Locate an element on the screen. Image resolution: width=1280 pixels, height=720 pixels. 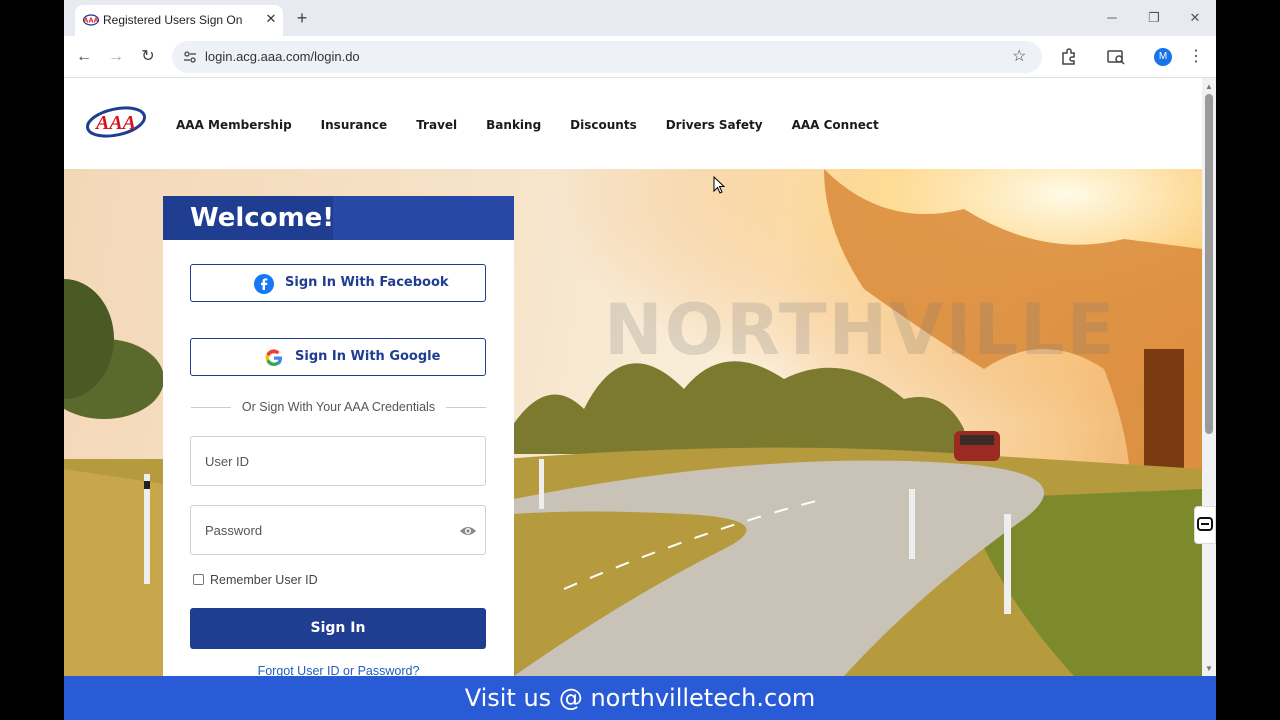
feedback-side-tab is located at coordinates (1205, 525).